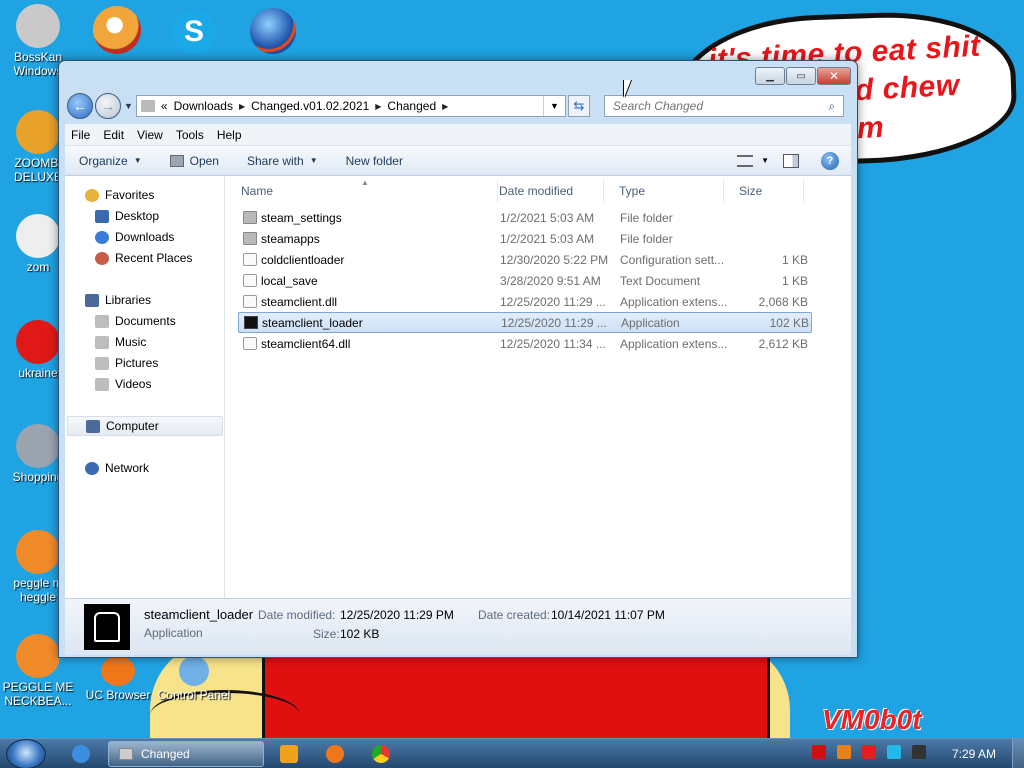 This screenshot has width=1024, height=768. What do you see at coordinates (578, 106) in the screenshot?
I see `refresh-button: ⇆` at bounding box center [578, 106].